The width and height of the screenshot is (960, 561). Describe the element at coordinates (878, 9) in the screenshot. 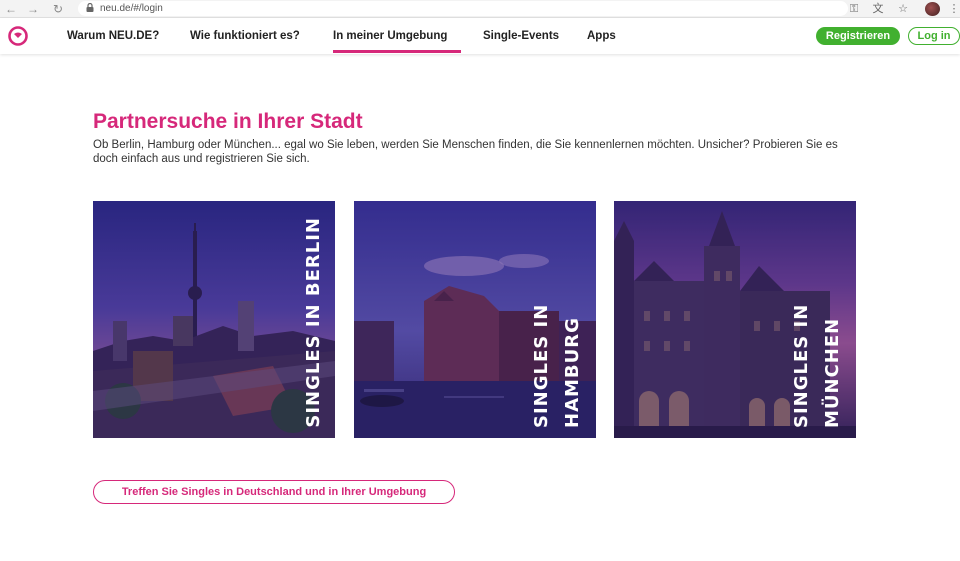

I see `translate-icon: 文` at that location.